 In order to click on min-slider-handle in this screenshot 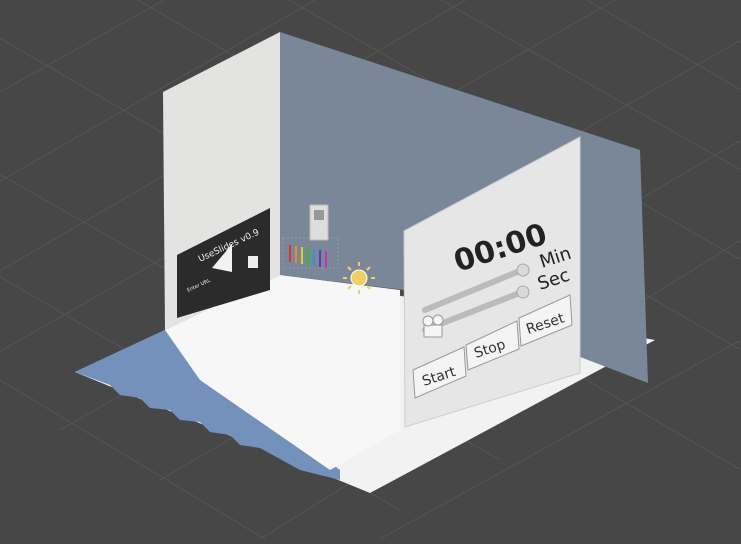, I will do `click(523, 270)`.